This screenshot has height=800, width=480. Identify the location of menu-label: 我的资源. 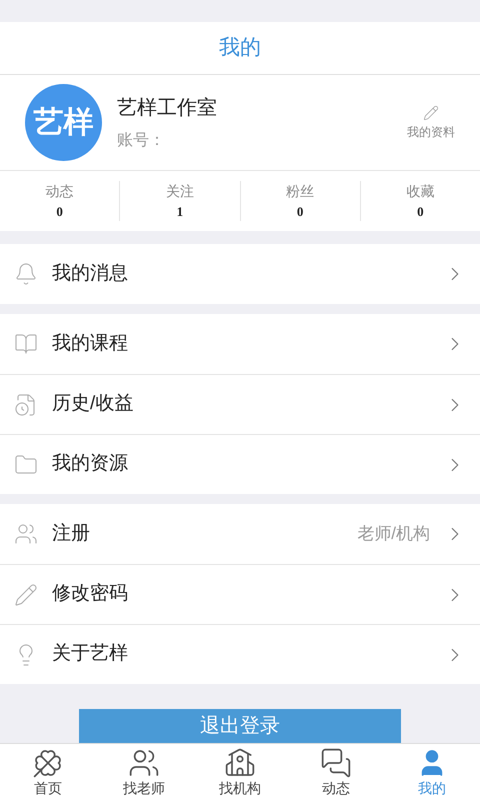
(90, 464).